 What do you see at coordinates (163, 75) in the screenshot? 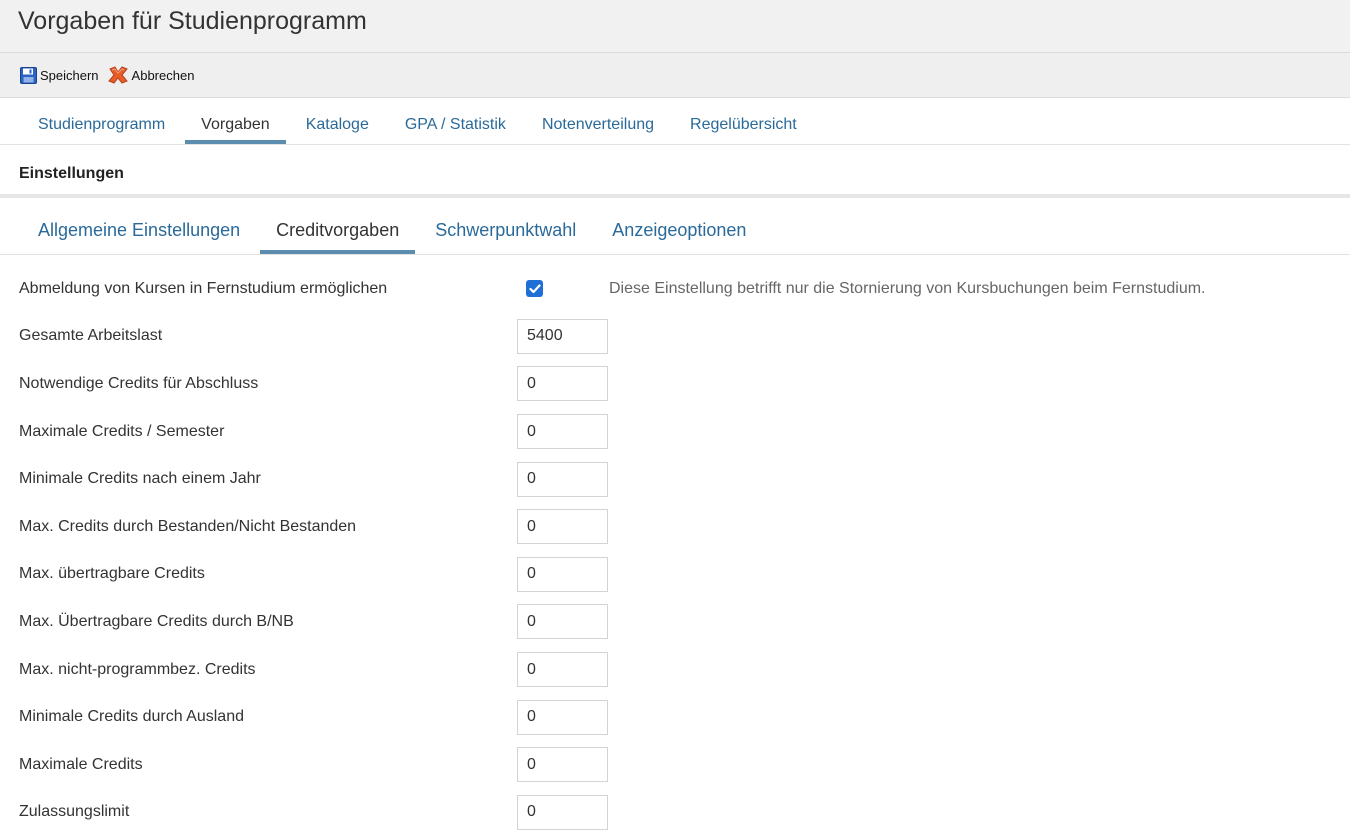
I see `cancel-button-label: Abbrechen` at bounding box center [163, 75].